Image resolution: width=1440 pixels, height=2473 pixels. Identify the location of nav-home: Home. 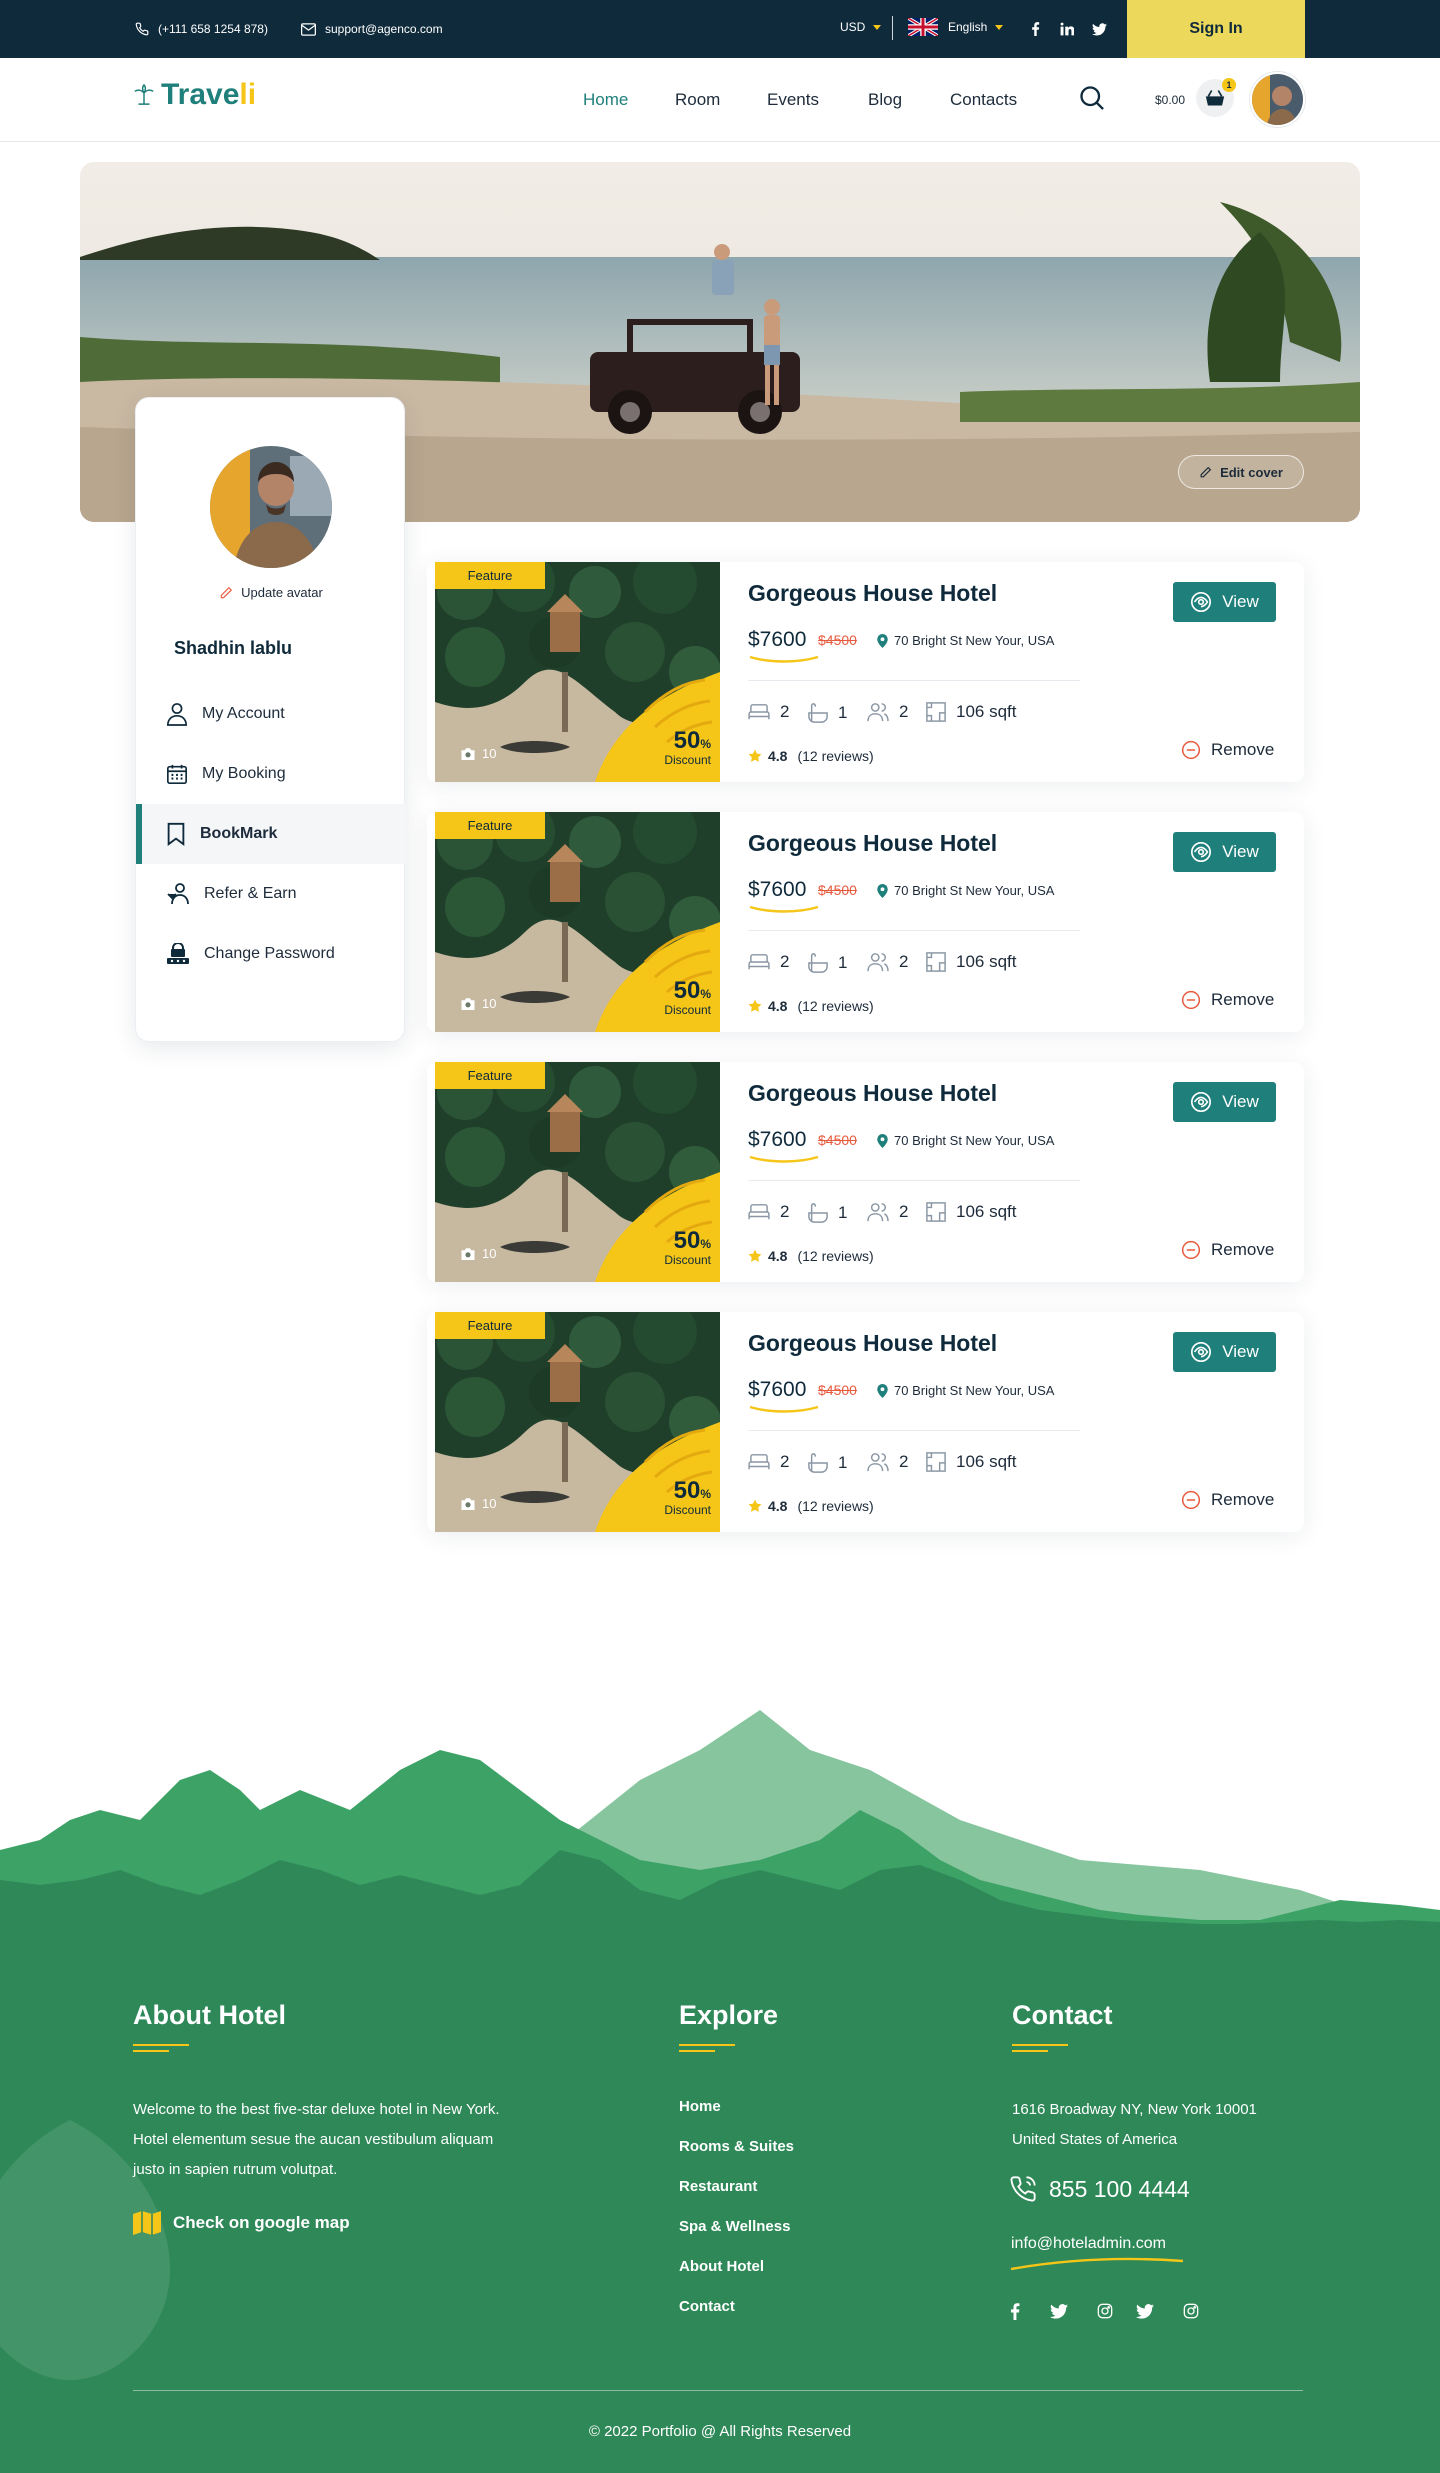
(605, 100).